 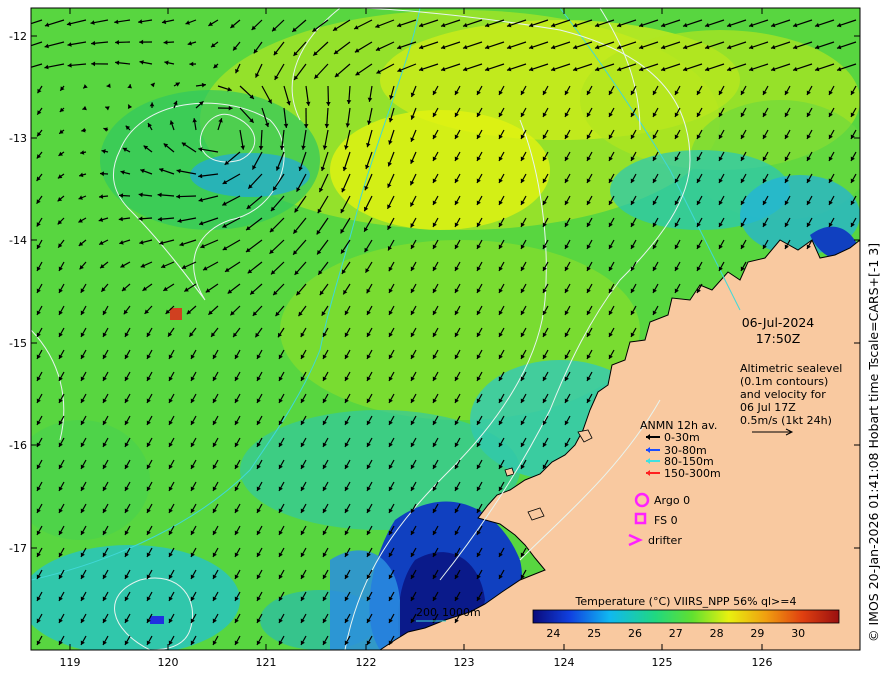 What do you see at coordinates (266, 662) in the screenshot?
I see `lon-tick-label: 121` at bounding box center [266, 662].